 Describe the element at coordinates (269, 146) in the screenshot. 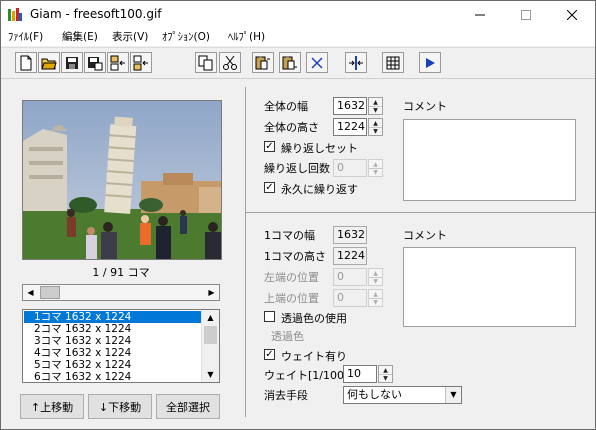

I see `loop-set-checkbox: ✓` at that location.